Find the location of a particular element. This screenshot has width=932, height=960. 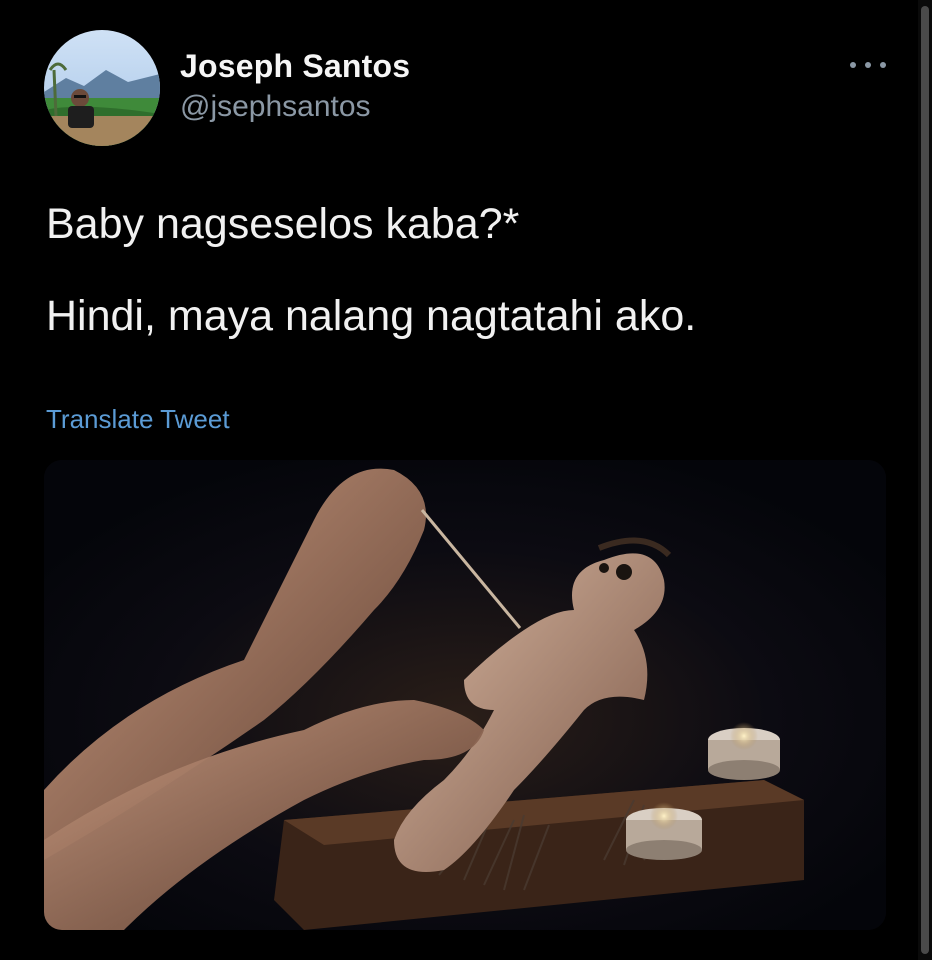

tweet-text-line-2: Hindi, maya nalang nagtatahi ako. is located at coordinates (371, 316).